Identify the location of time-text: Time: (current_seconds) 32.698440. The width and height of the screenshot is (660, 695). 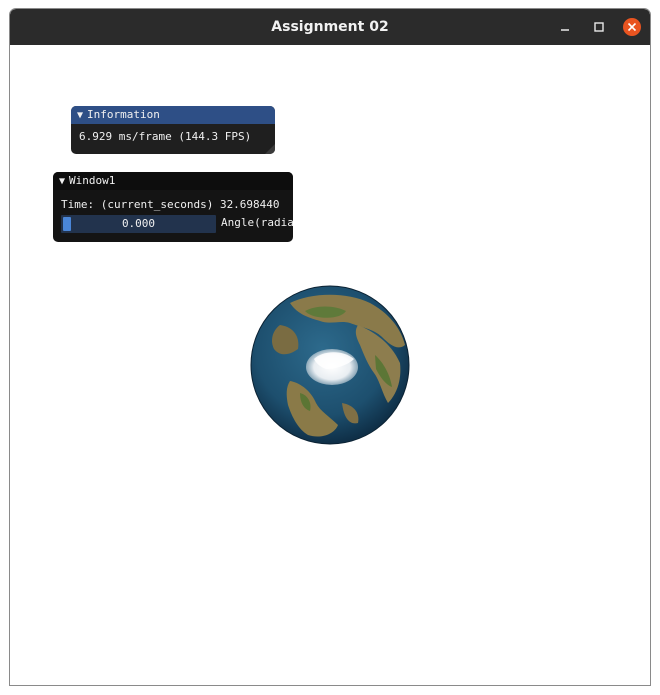
(170, 204).